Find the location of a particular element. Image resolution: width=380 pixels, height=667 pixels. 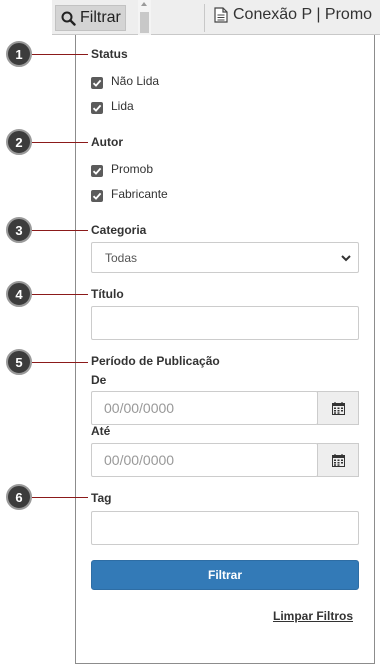

period-label: Período de Publicação is located at coordinates (155, 361).